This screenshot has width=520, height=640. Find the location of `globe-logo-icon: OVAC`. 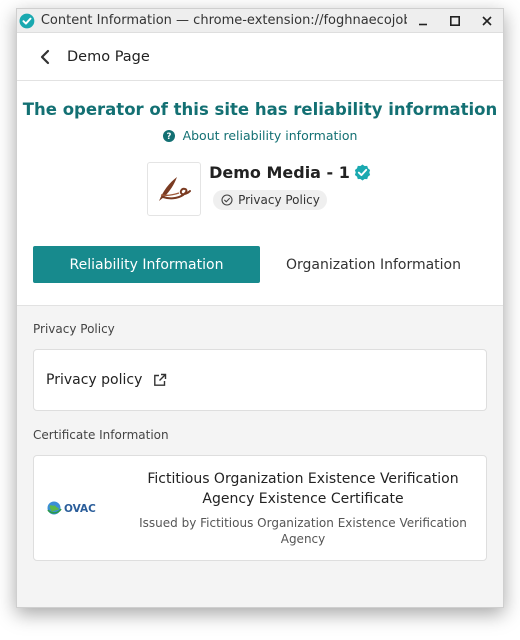

globe-logo-icon: OVAC is located at coordinates (71, 508).